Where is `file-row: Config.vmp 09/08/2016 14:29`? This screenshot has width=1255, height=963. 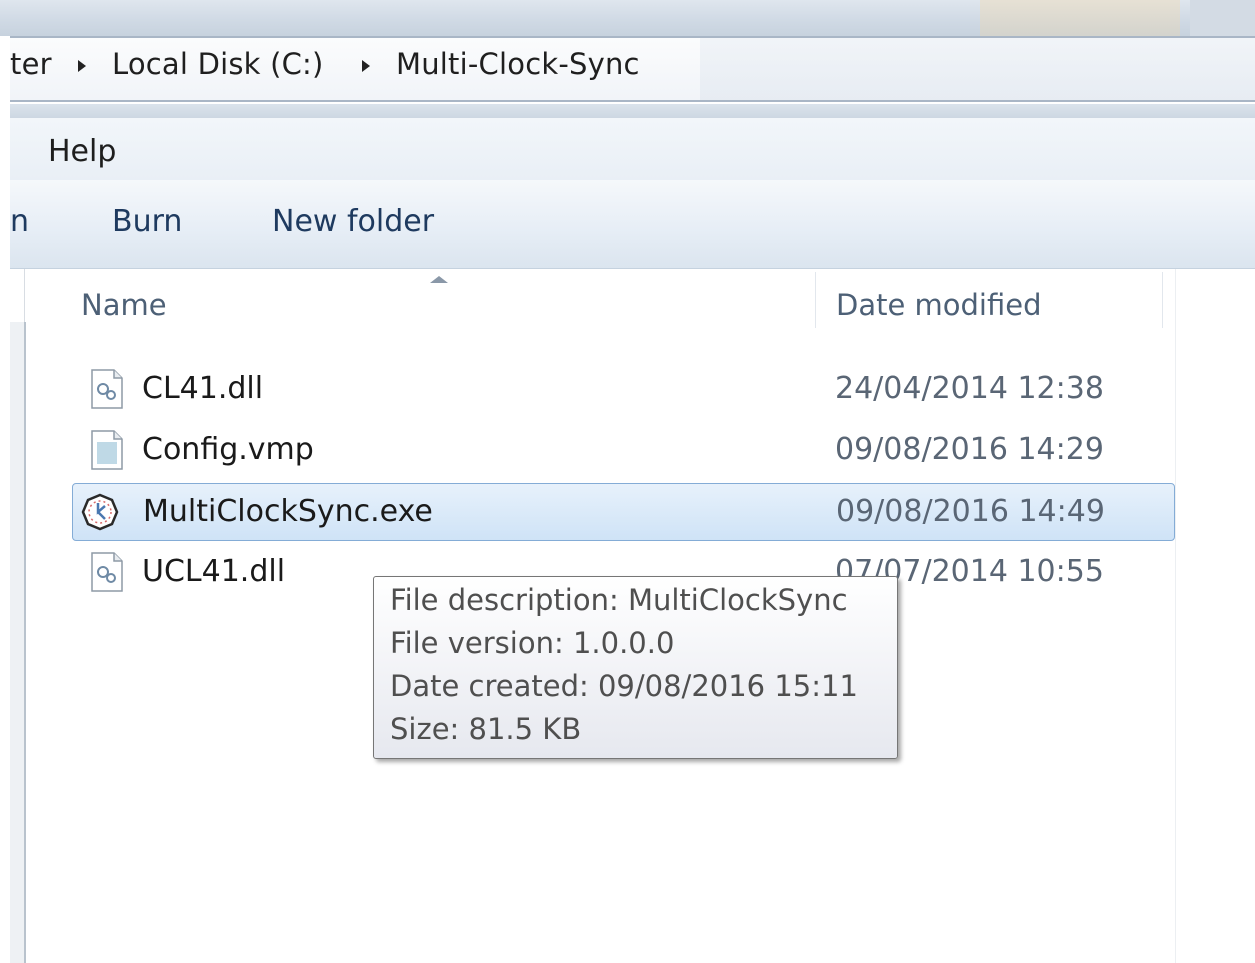 file-row: Config.vmp 09/08/2016 14:29 is located at coordinates (623, 451).